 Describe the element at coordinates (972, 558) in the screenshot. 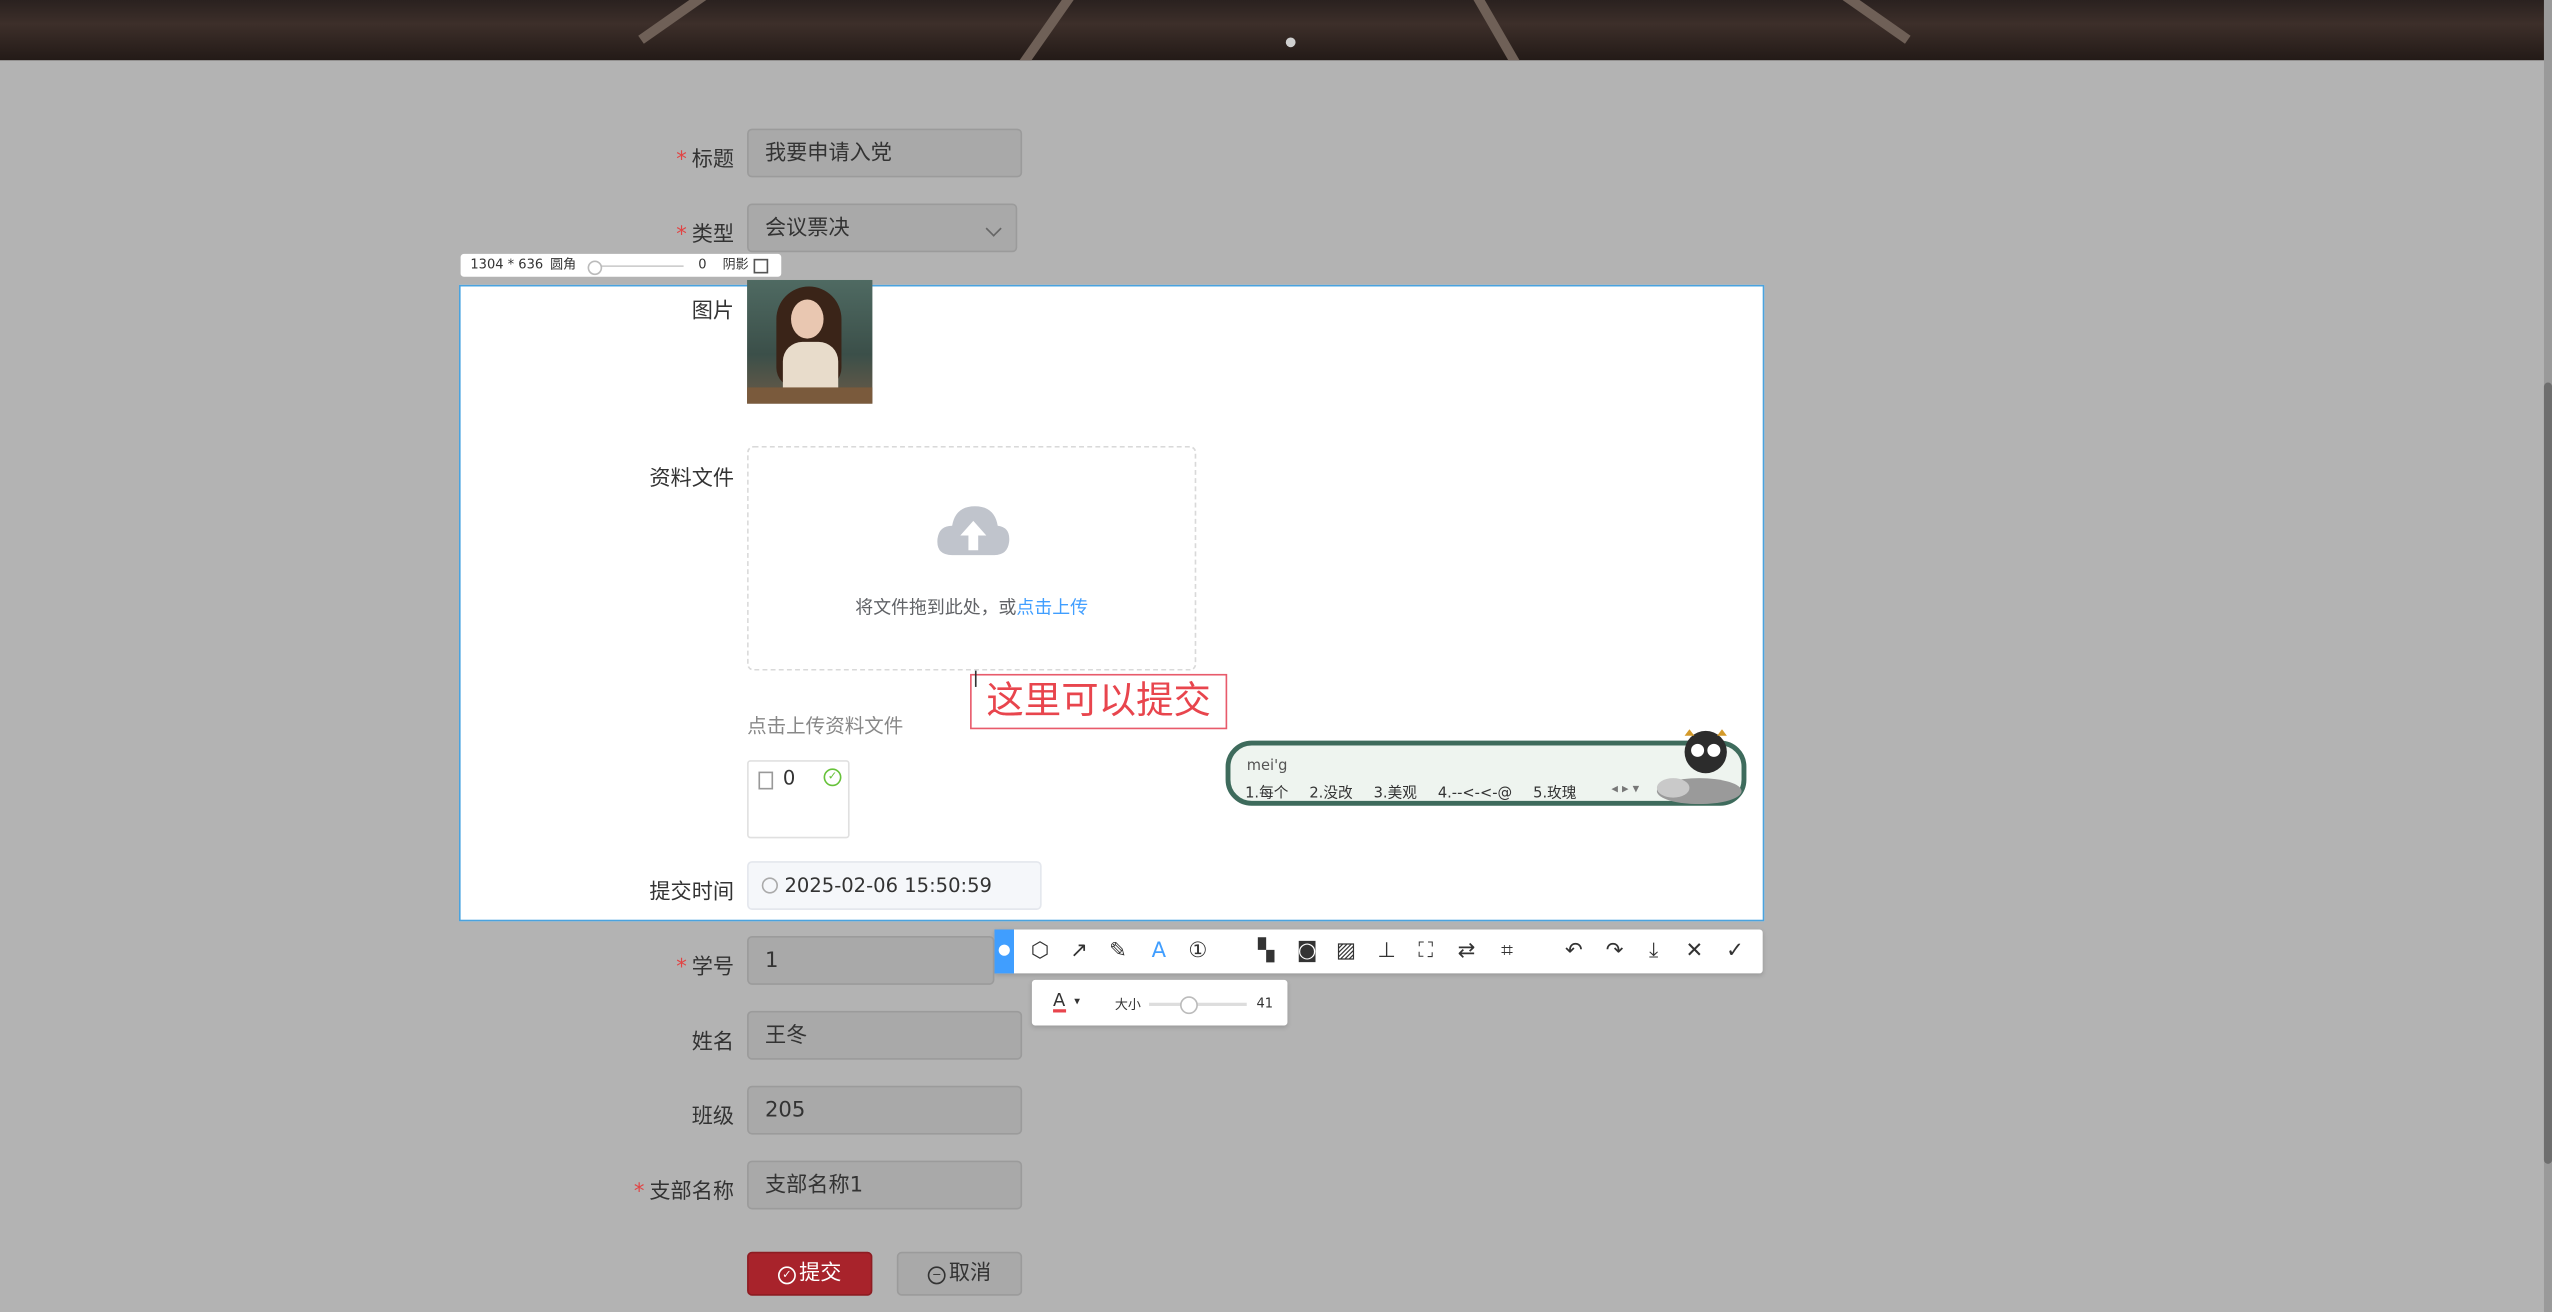

I see `file-dropzone: 将文件拖到此处，或点击上传` at that location.